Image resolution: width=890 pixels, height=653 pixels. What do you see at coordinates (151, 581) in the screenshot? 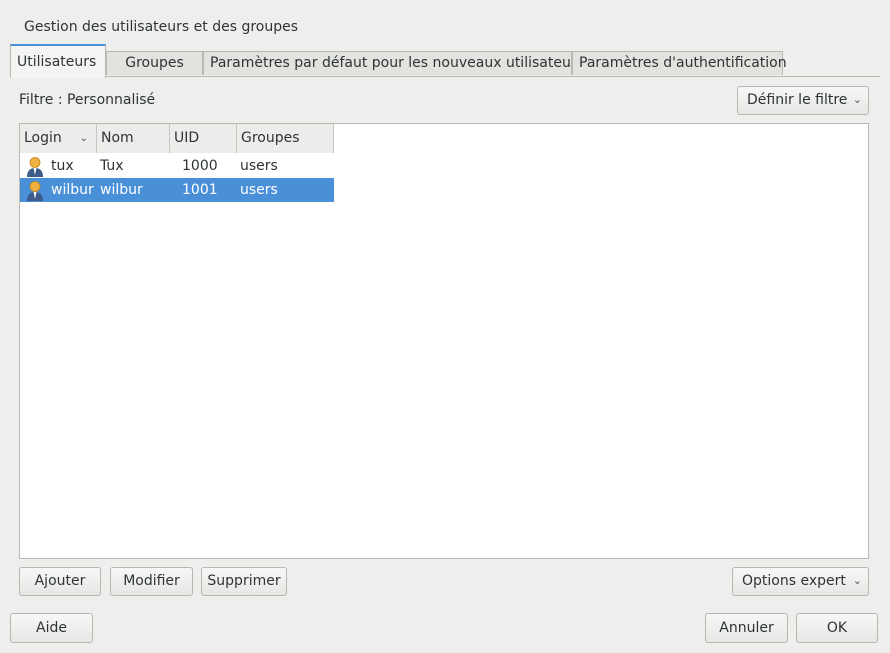
I see `edit-button: Modifier` at bounding box center [151, 581].